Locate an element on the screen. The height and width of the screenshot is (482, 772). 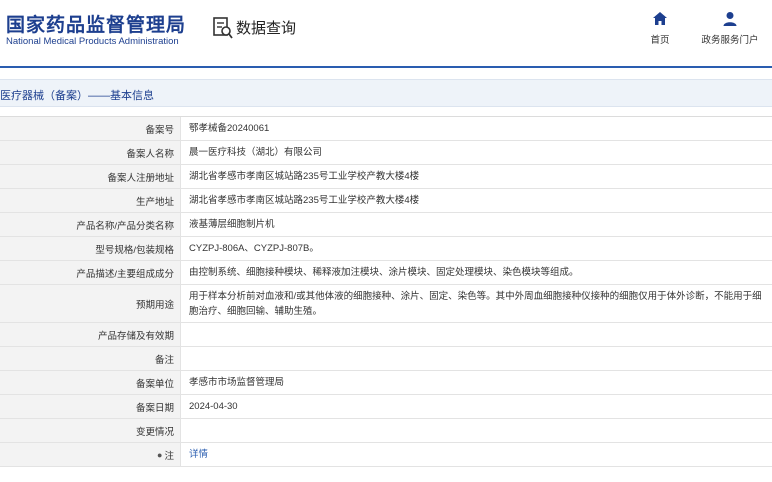
record-number-value-text: 鄂孝械备20240061 is located at coordinates (229, 128).